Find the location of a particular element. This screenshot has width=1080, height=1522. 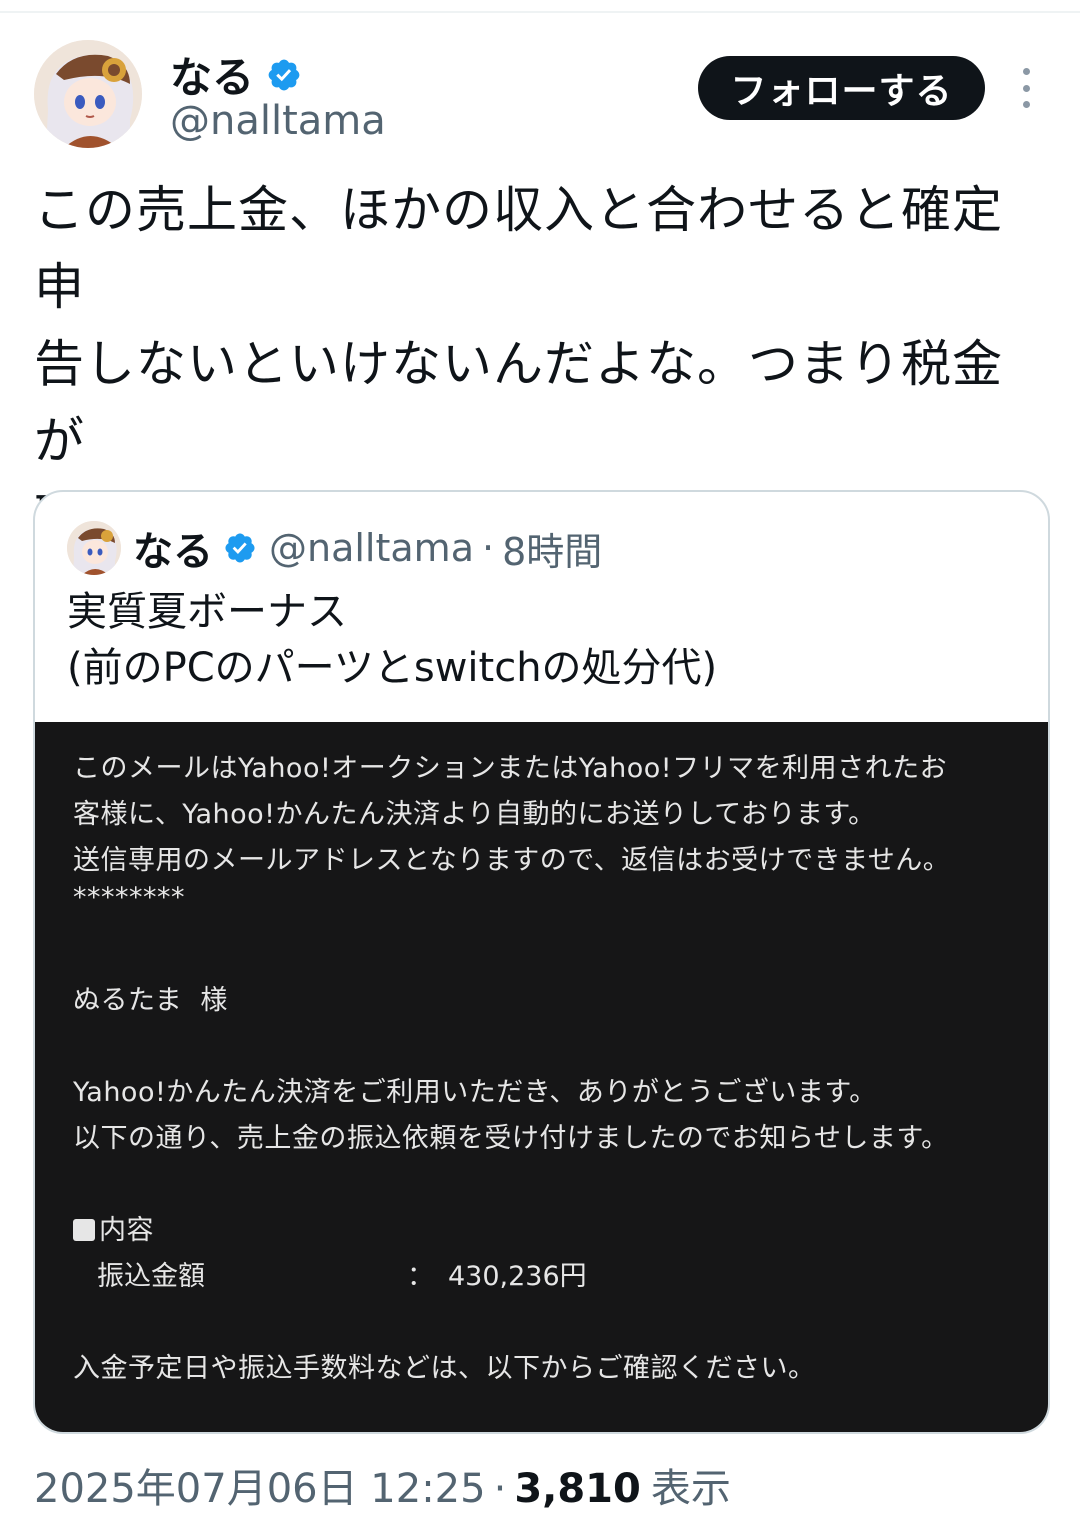

square-bullet-icon is located at coordinates (84, 1230).